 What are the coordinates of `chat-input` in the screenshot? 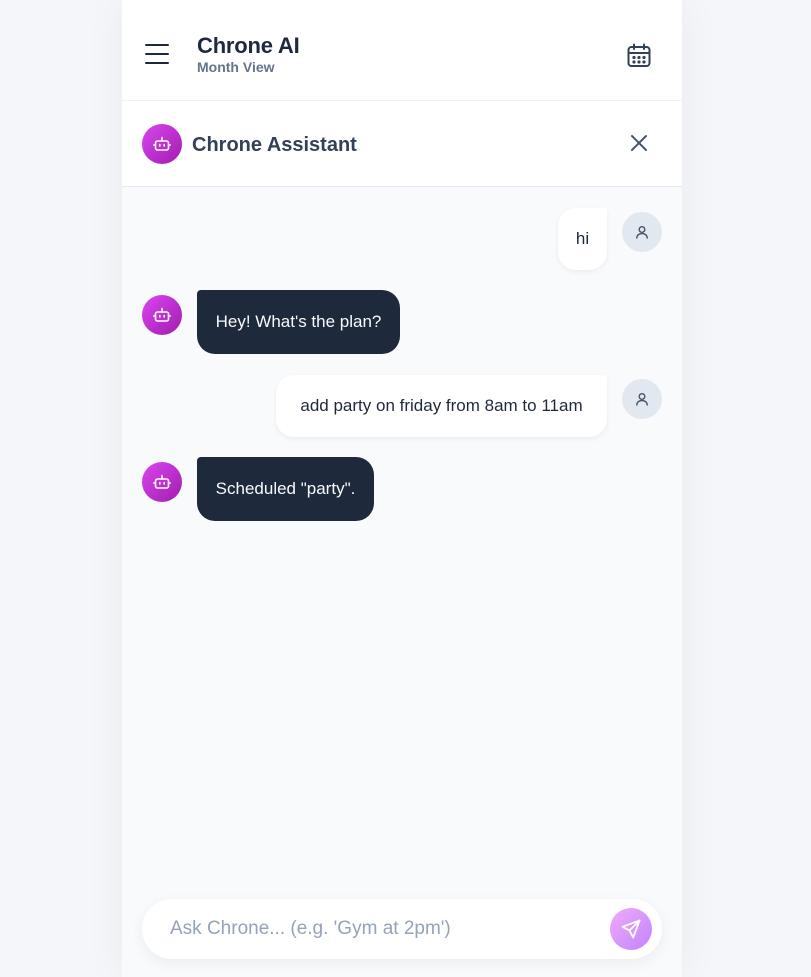 It's located at (380, 929).